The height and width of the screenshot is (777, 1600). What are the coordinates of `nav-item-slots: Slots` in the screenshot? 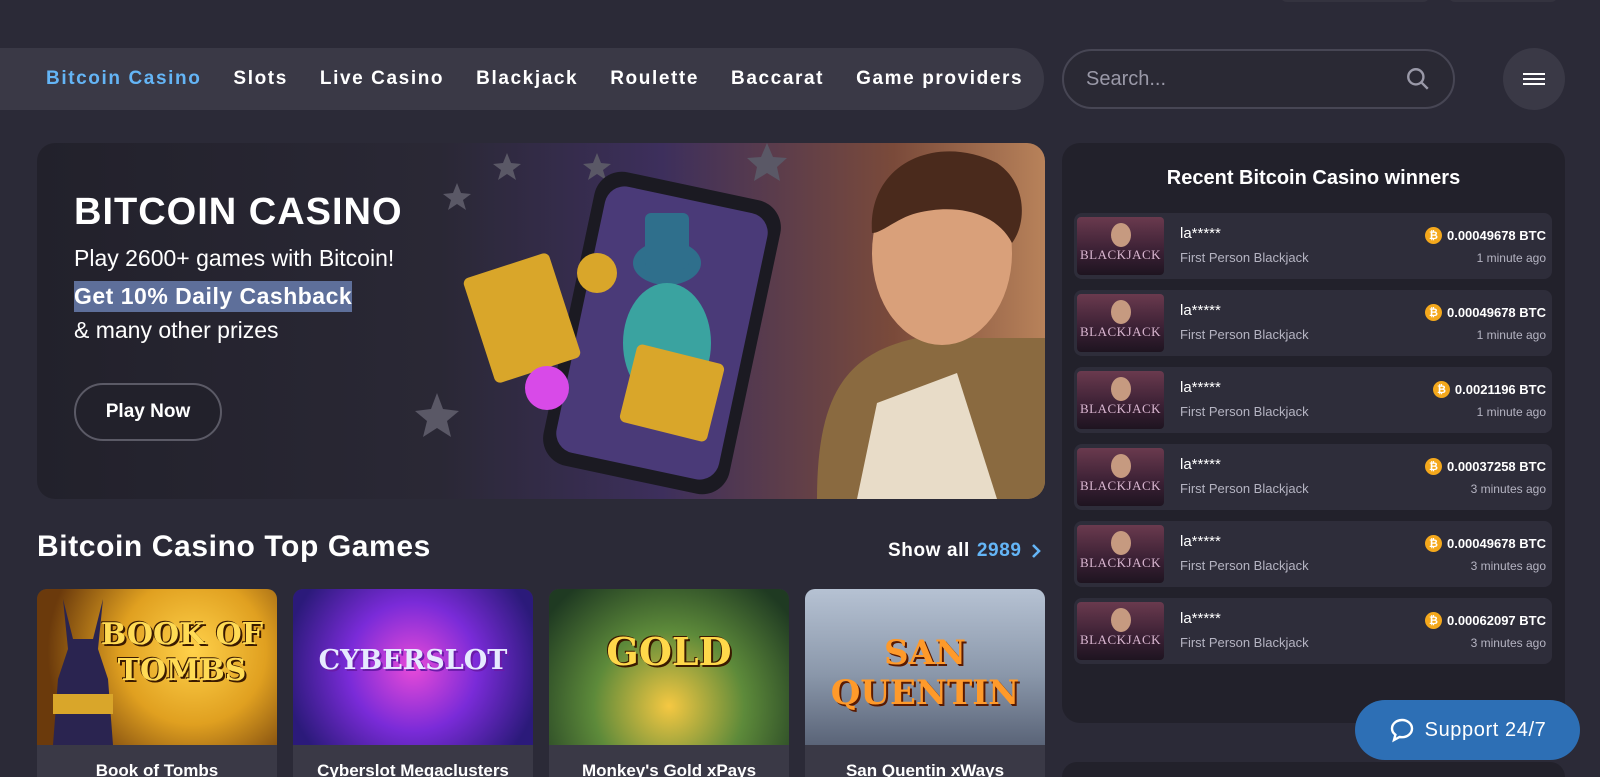 It's located at (260, 79).